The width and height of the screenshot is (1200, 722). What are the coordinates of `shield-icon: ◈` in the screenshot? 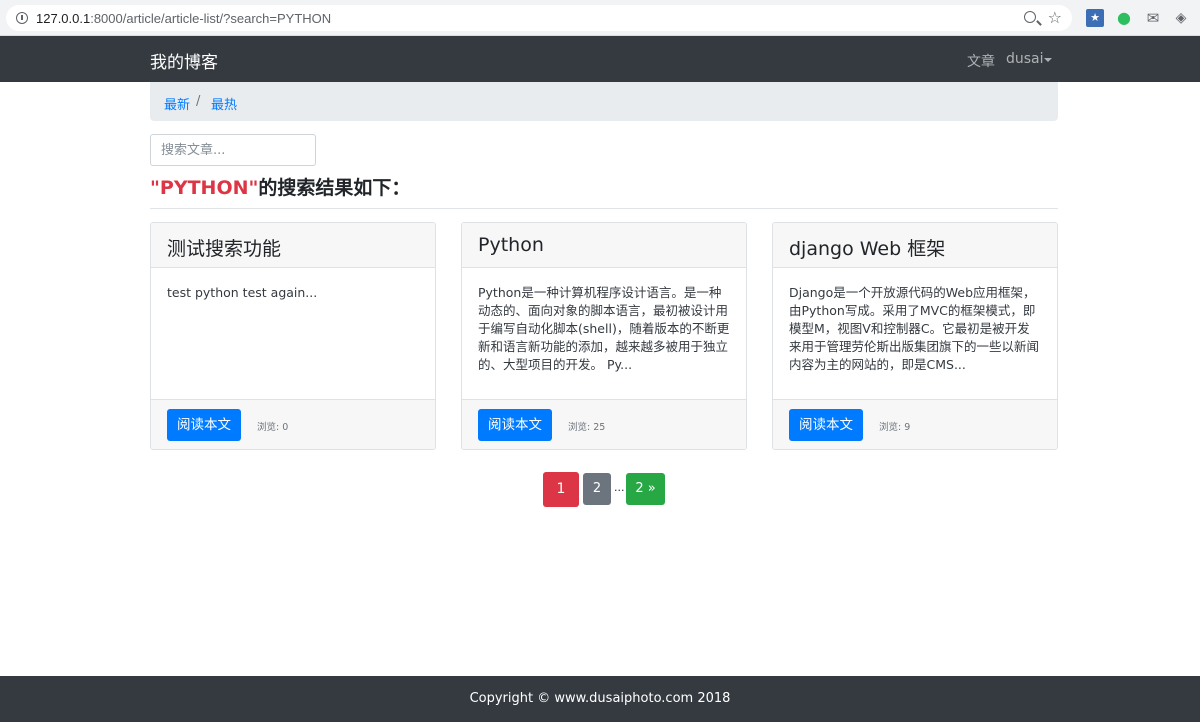 It's located at (1181, 18).